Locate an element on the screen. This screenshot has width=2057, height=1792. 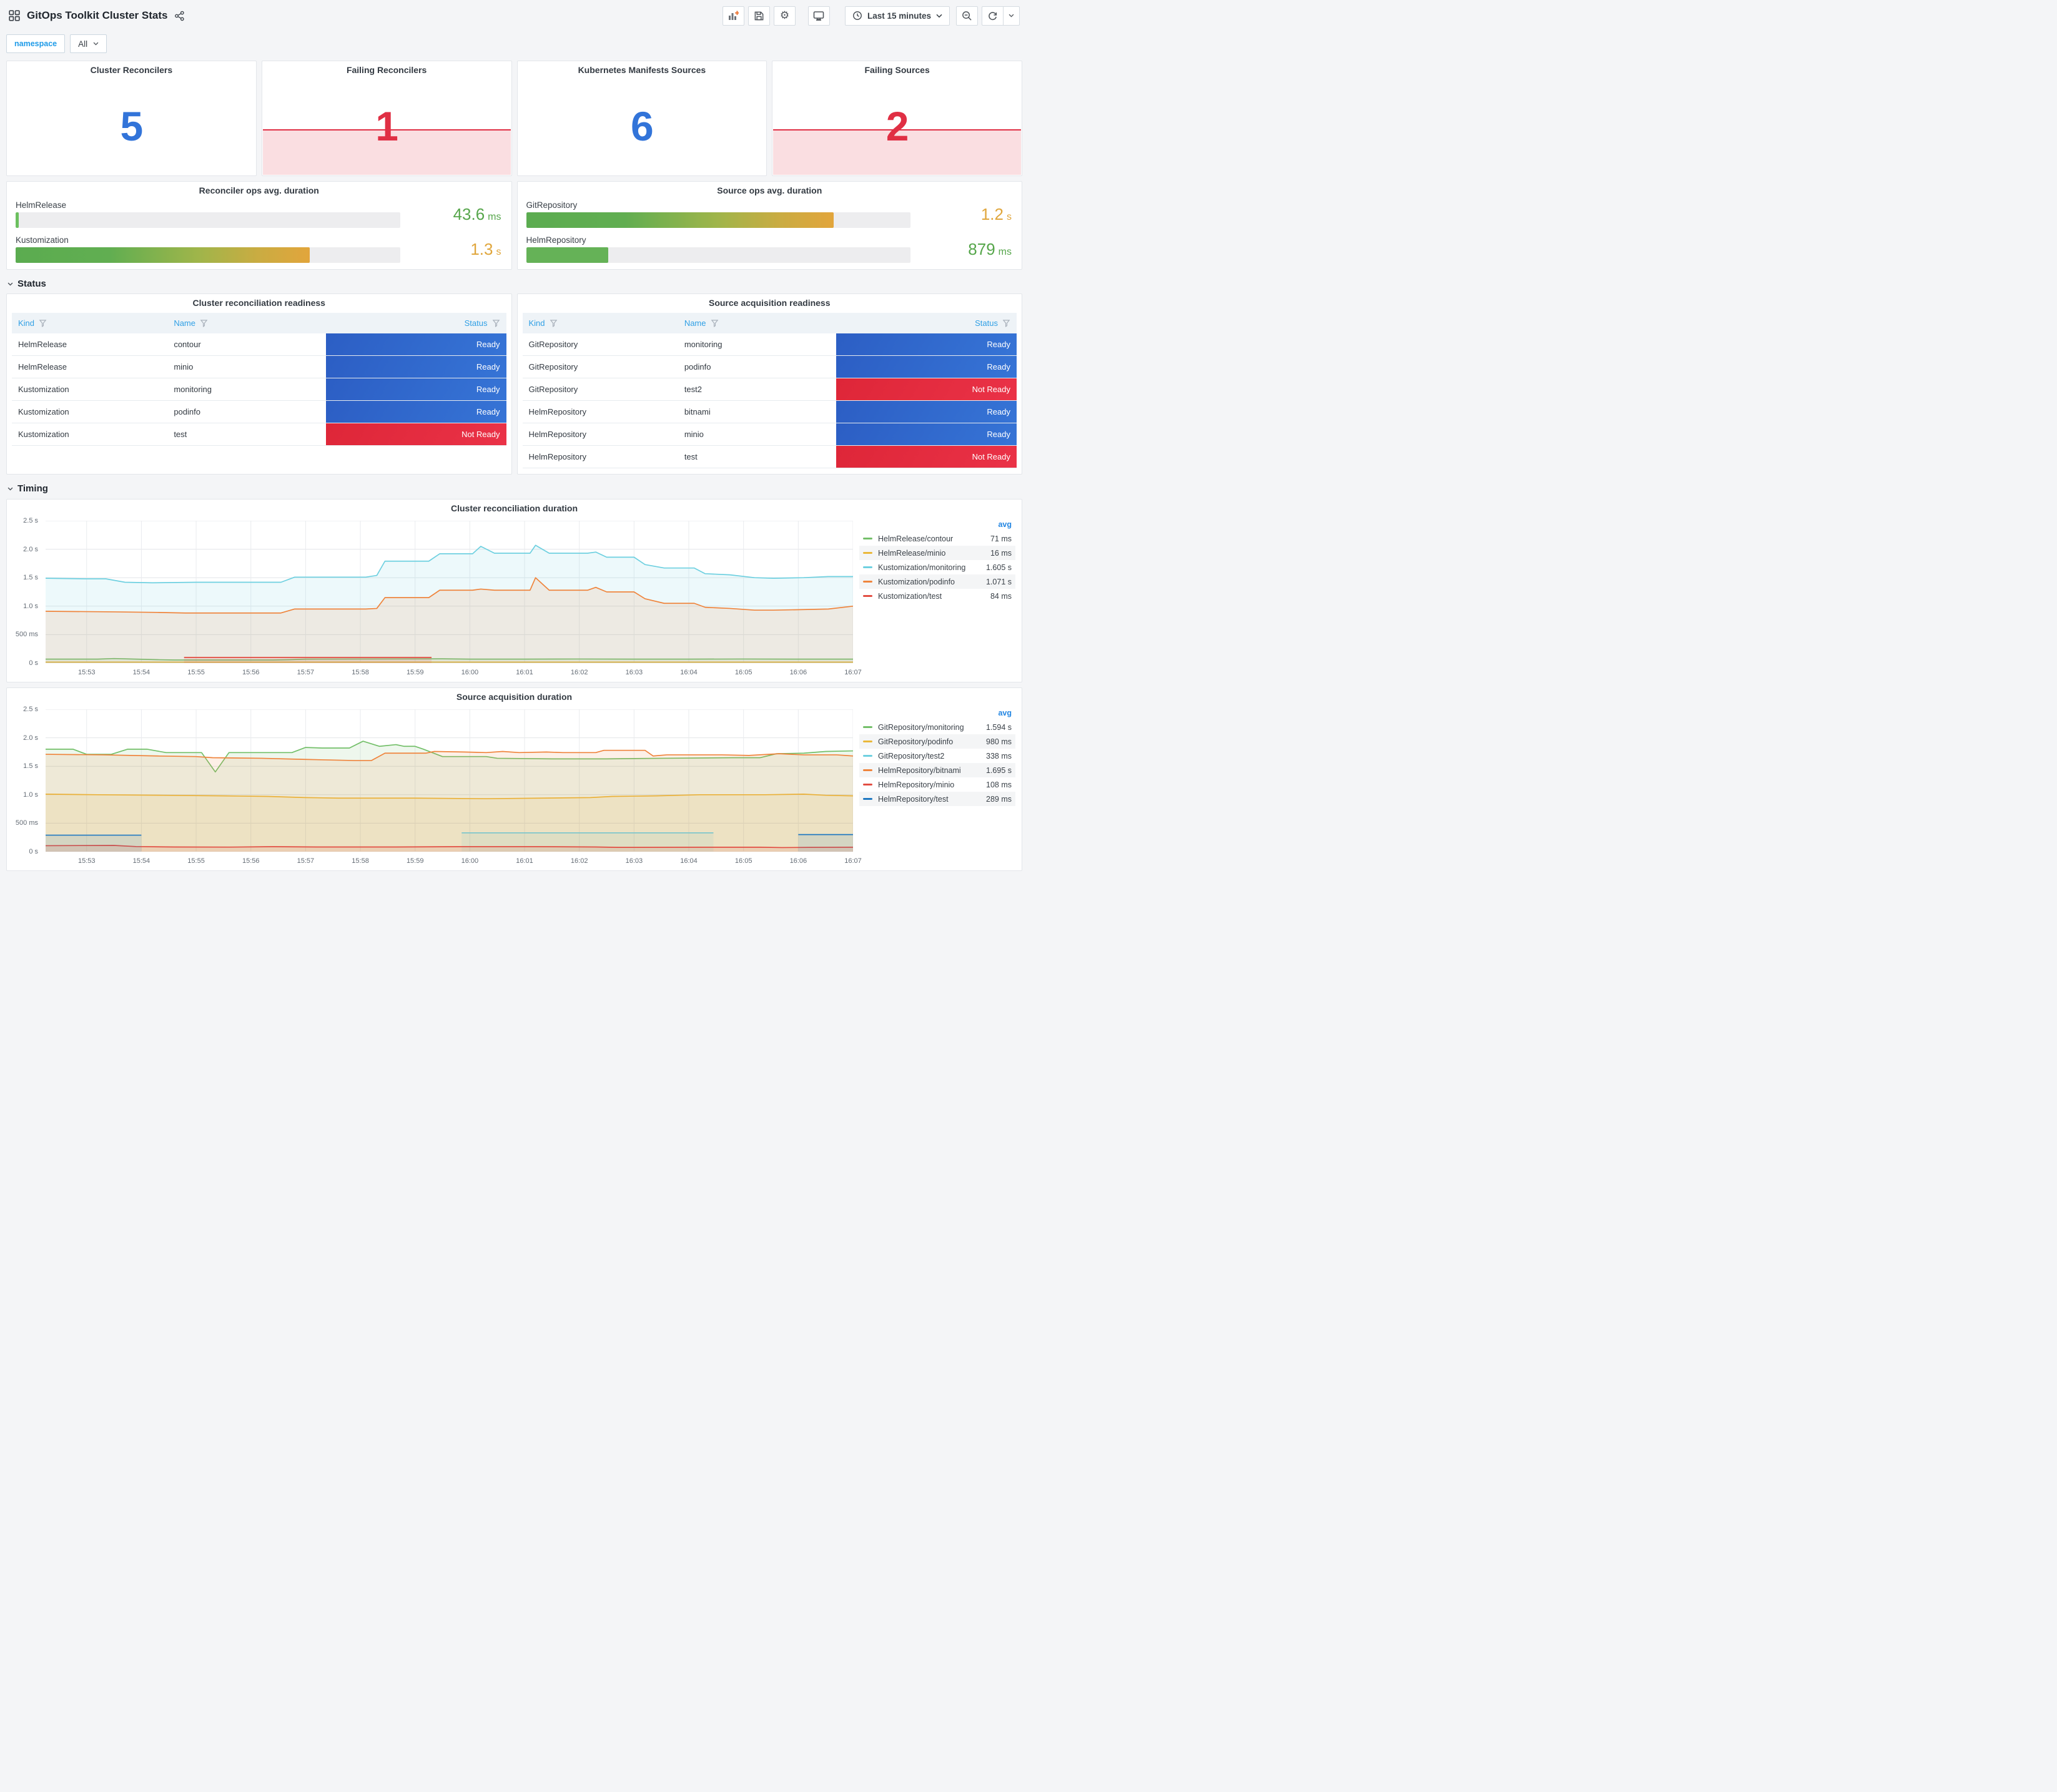
stat-value: 5 is located at coordinates (132, 126).